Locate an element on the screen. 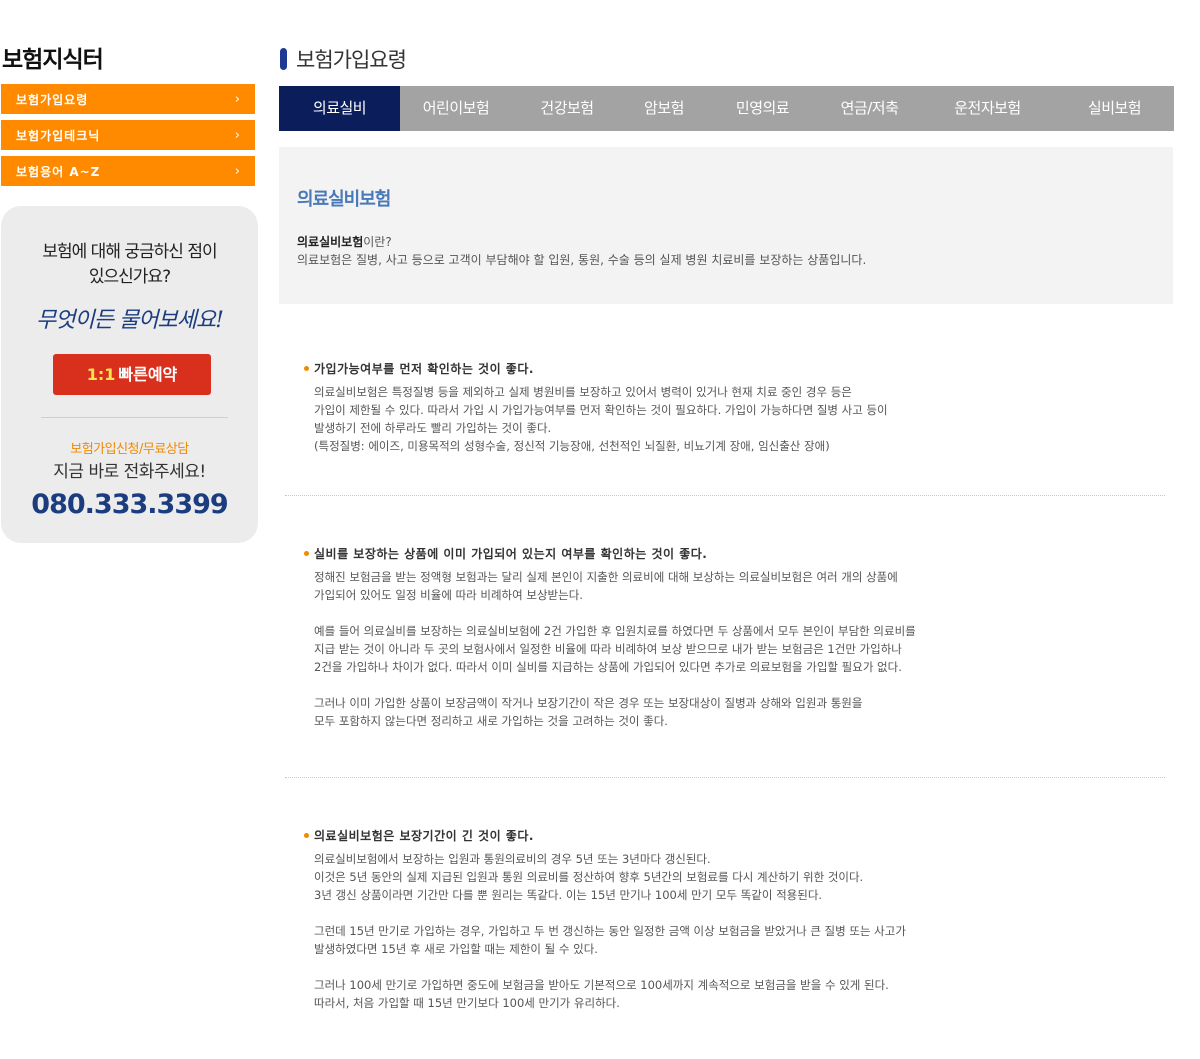  consult-apply-text: 보험가입신청/무료상담 is located at coordinates (129, 449).